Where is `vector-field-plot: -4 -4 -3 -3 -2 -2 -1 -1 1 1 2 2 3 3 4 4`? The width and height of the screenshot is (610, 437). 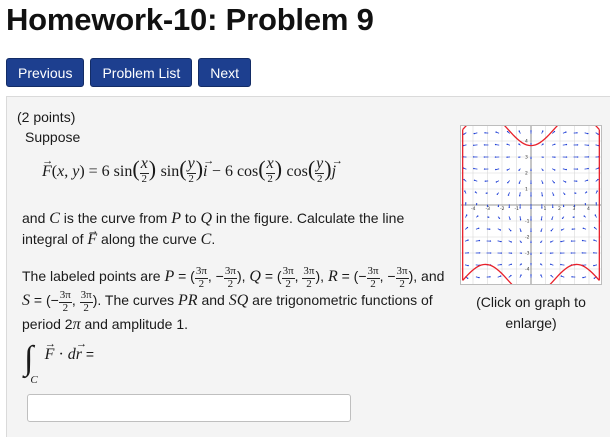
vector-field-plot: -4 -4 -3 -3 -2 -2 -1 -1 1 1 2 2 3 3 4 4 is located at coordinates (531, 205).